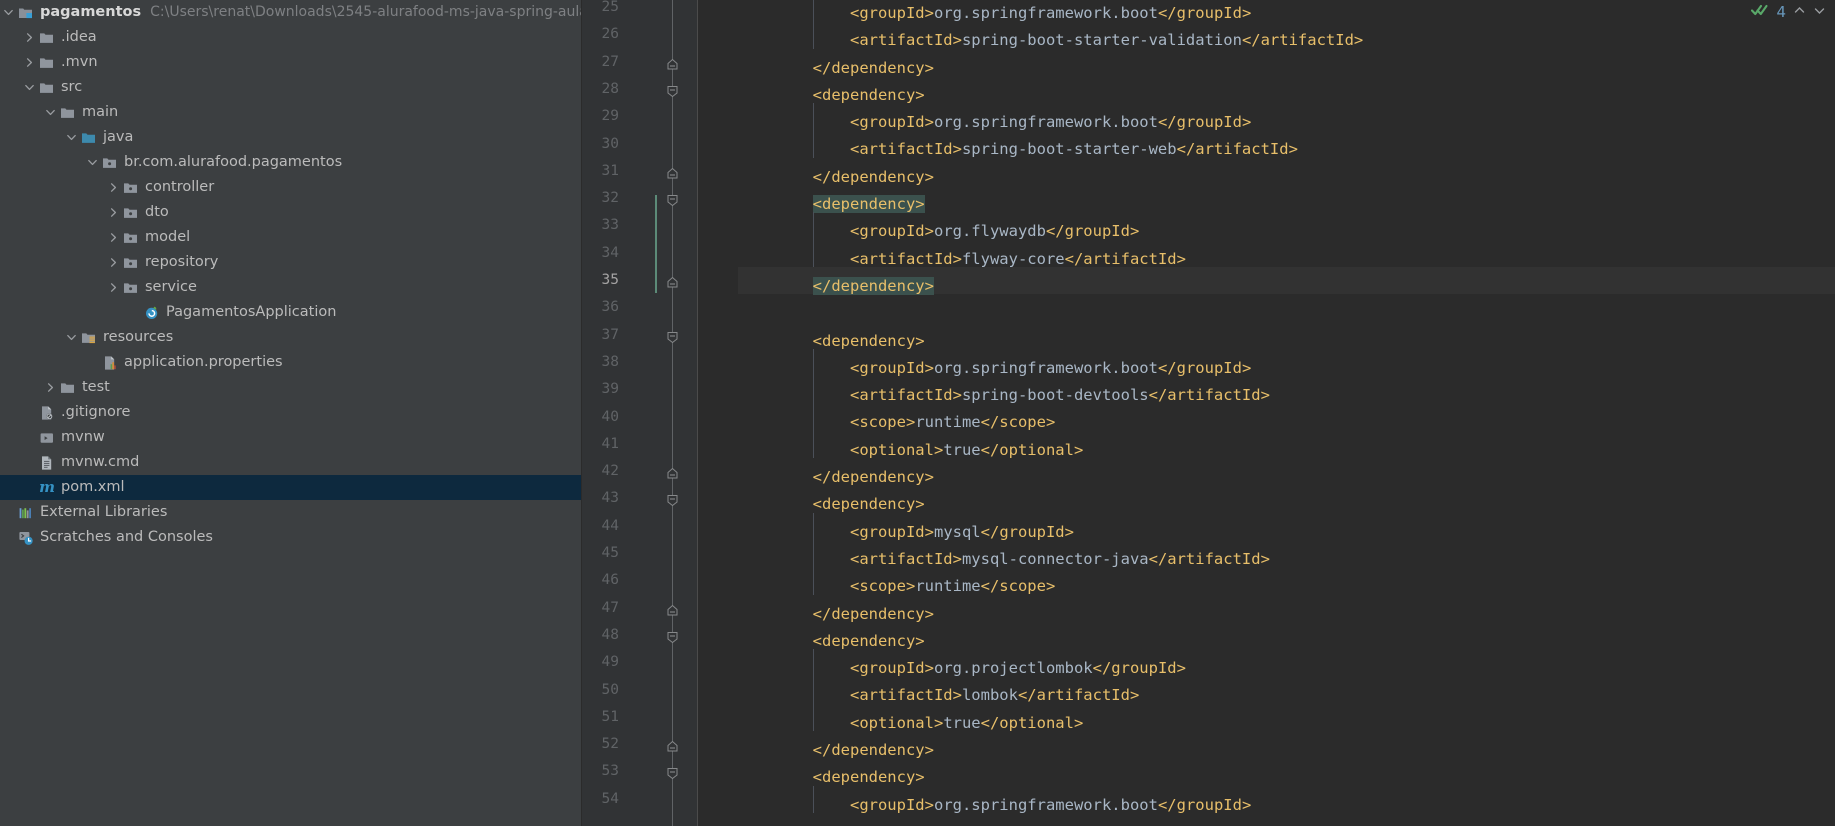 The width and height of the screenshot is (1835, 826). I want to click on code-token: <scope>, so click(882, 586).